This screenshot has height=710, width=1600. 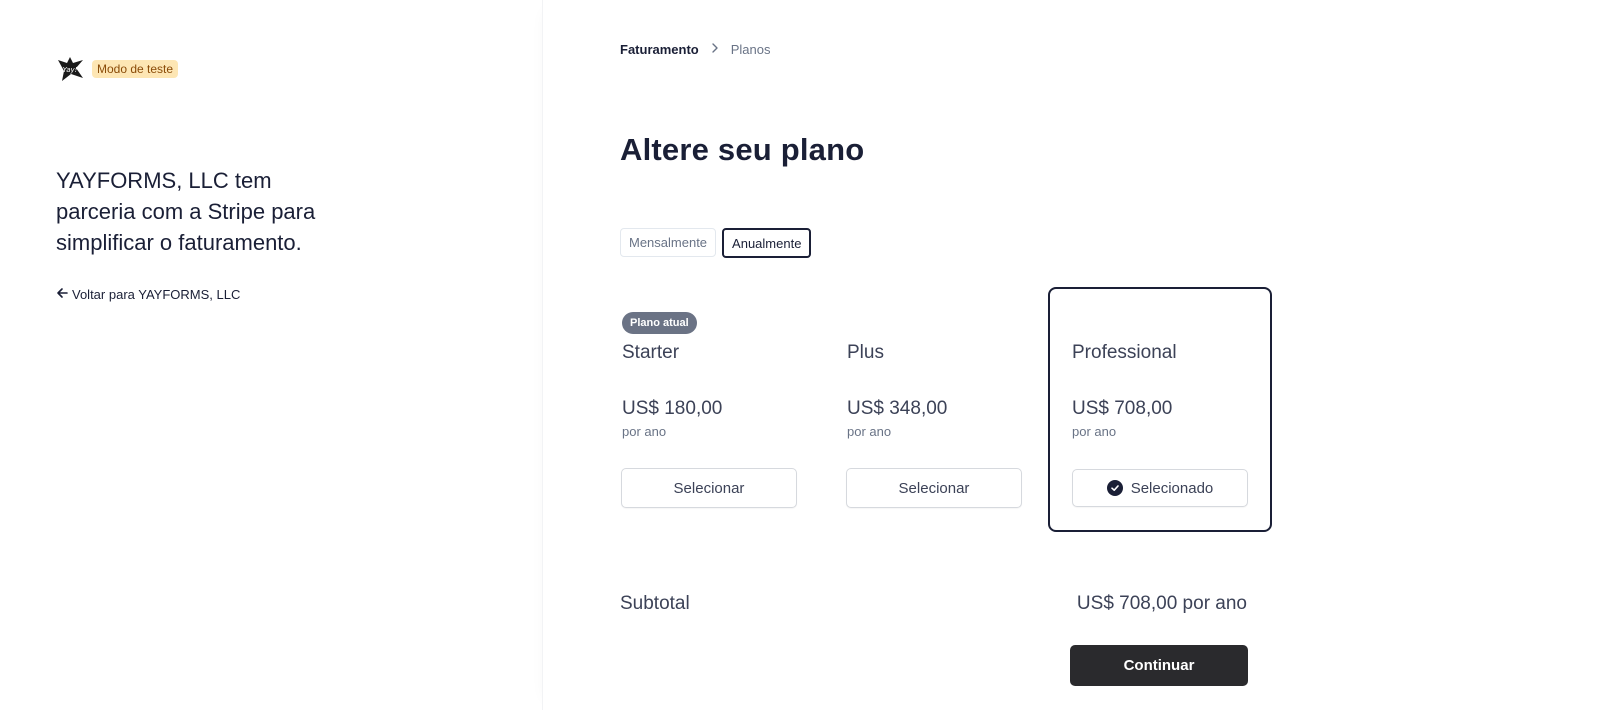 I want to click on monthly-toggle-button: Mensalmente, so click(x=668, y=242).